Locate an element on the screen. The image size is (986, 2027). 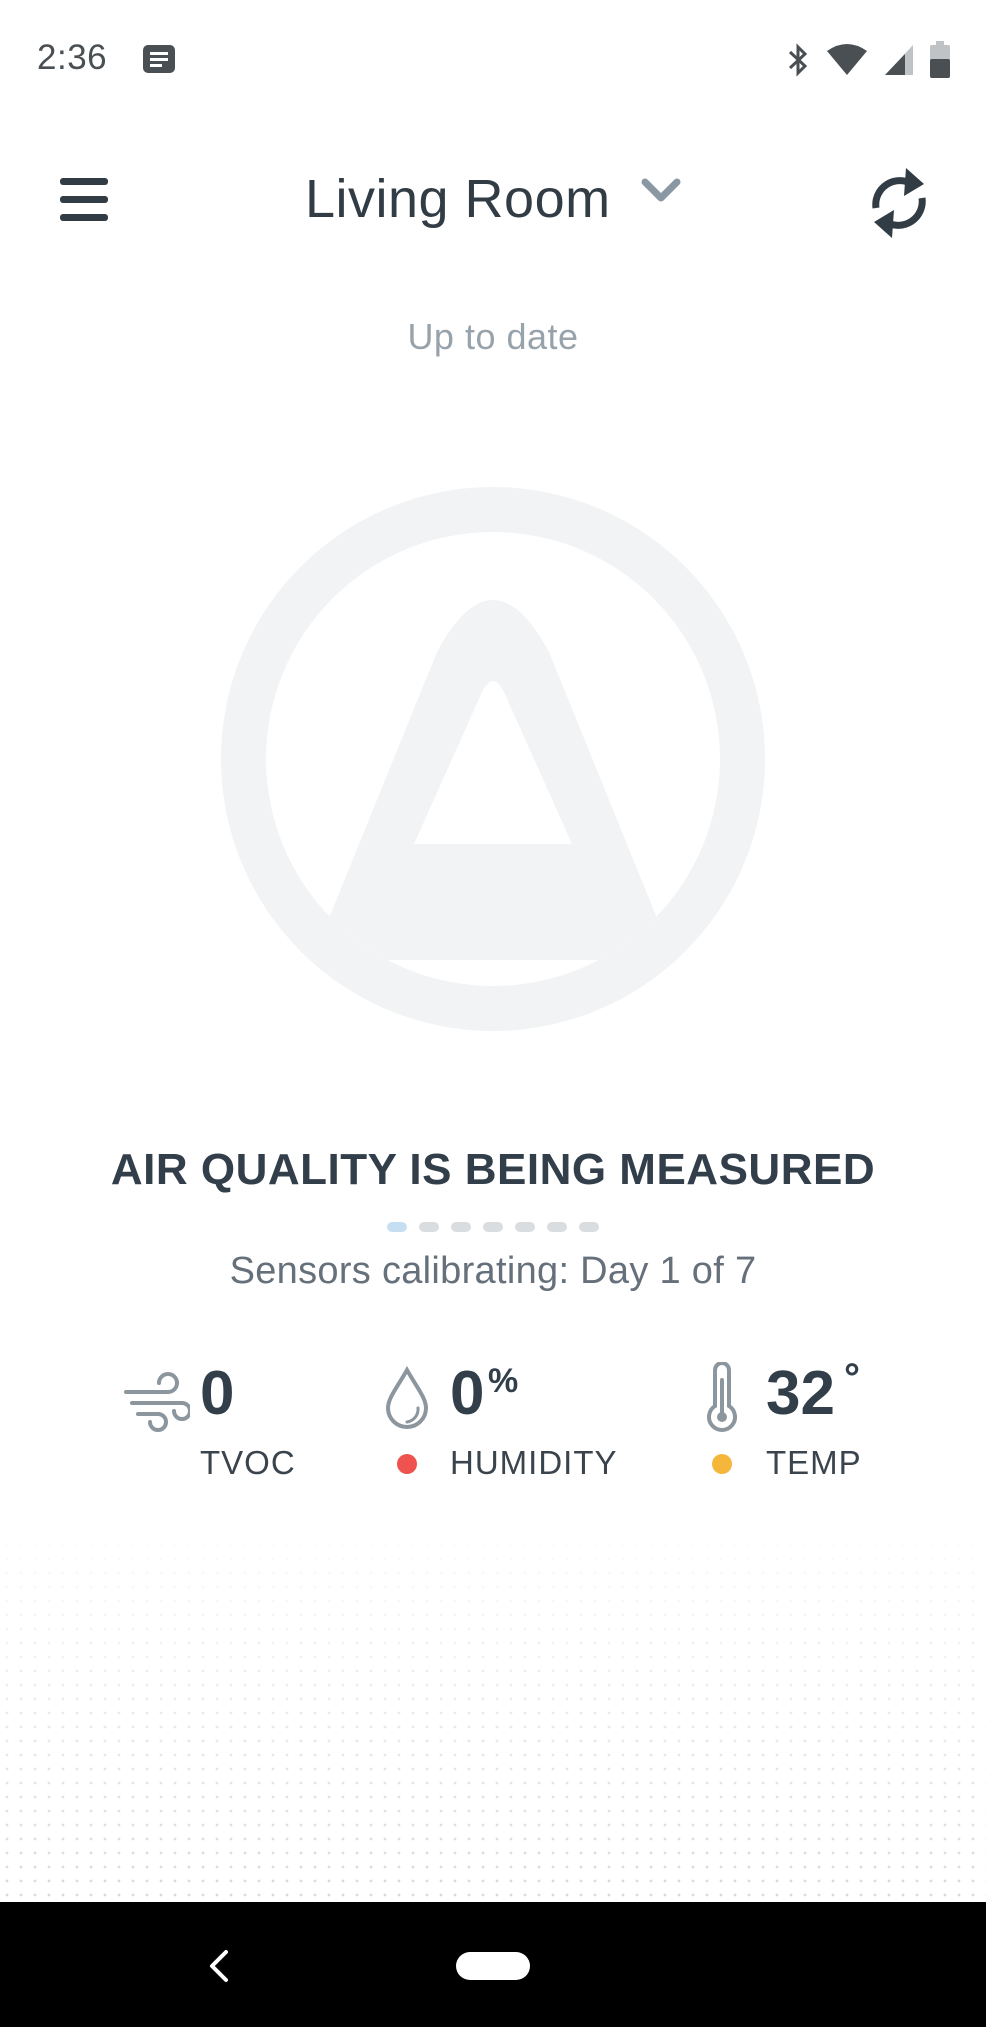
humidity-status-indicator is located at coordinates (407, 1464).